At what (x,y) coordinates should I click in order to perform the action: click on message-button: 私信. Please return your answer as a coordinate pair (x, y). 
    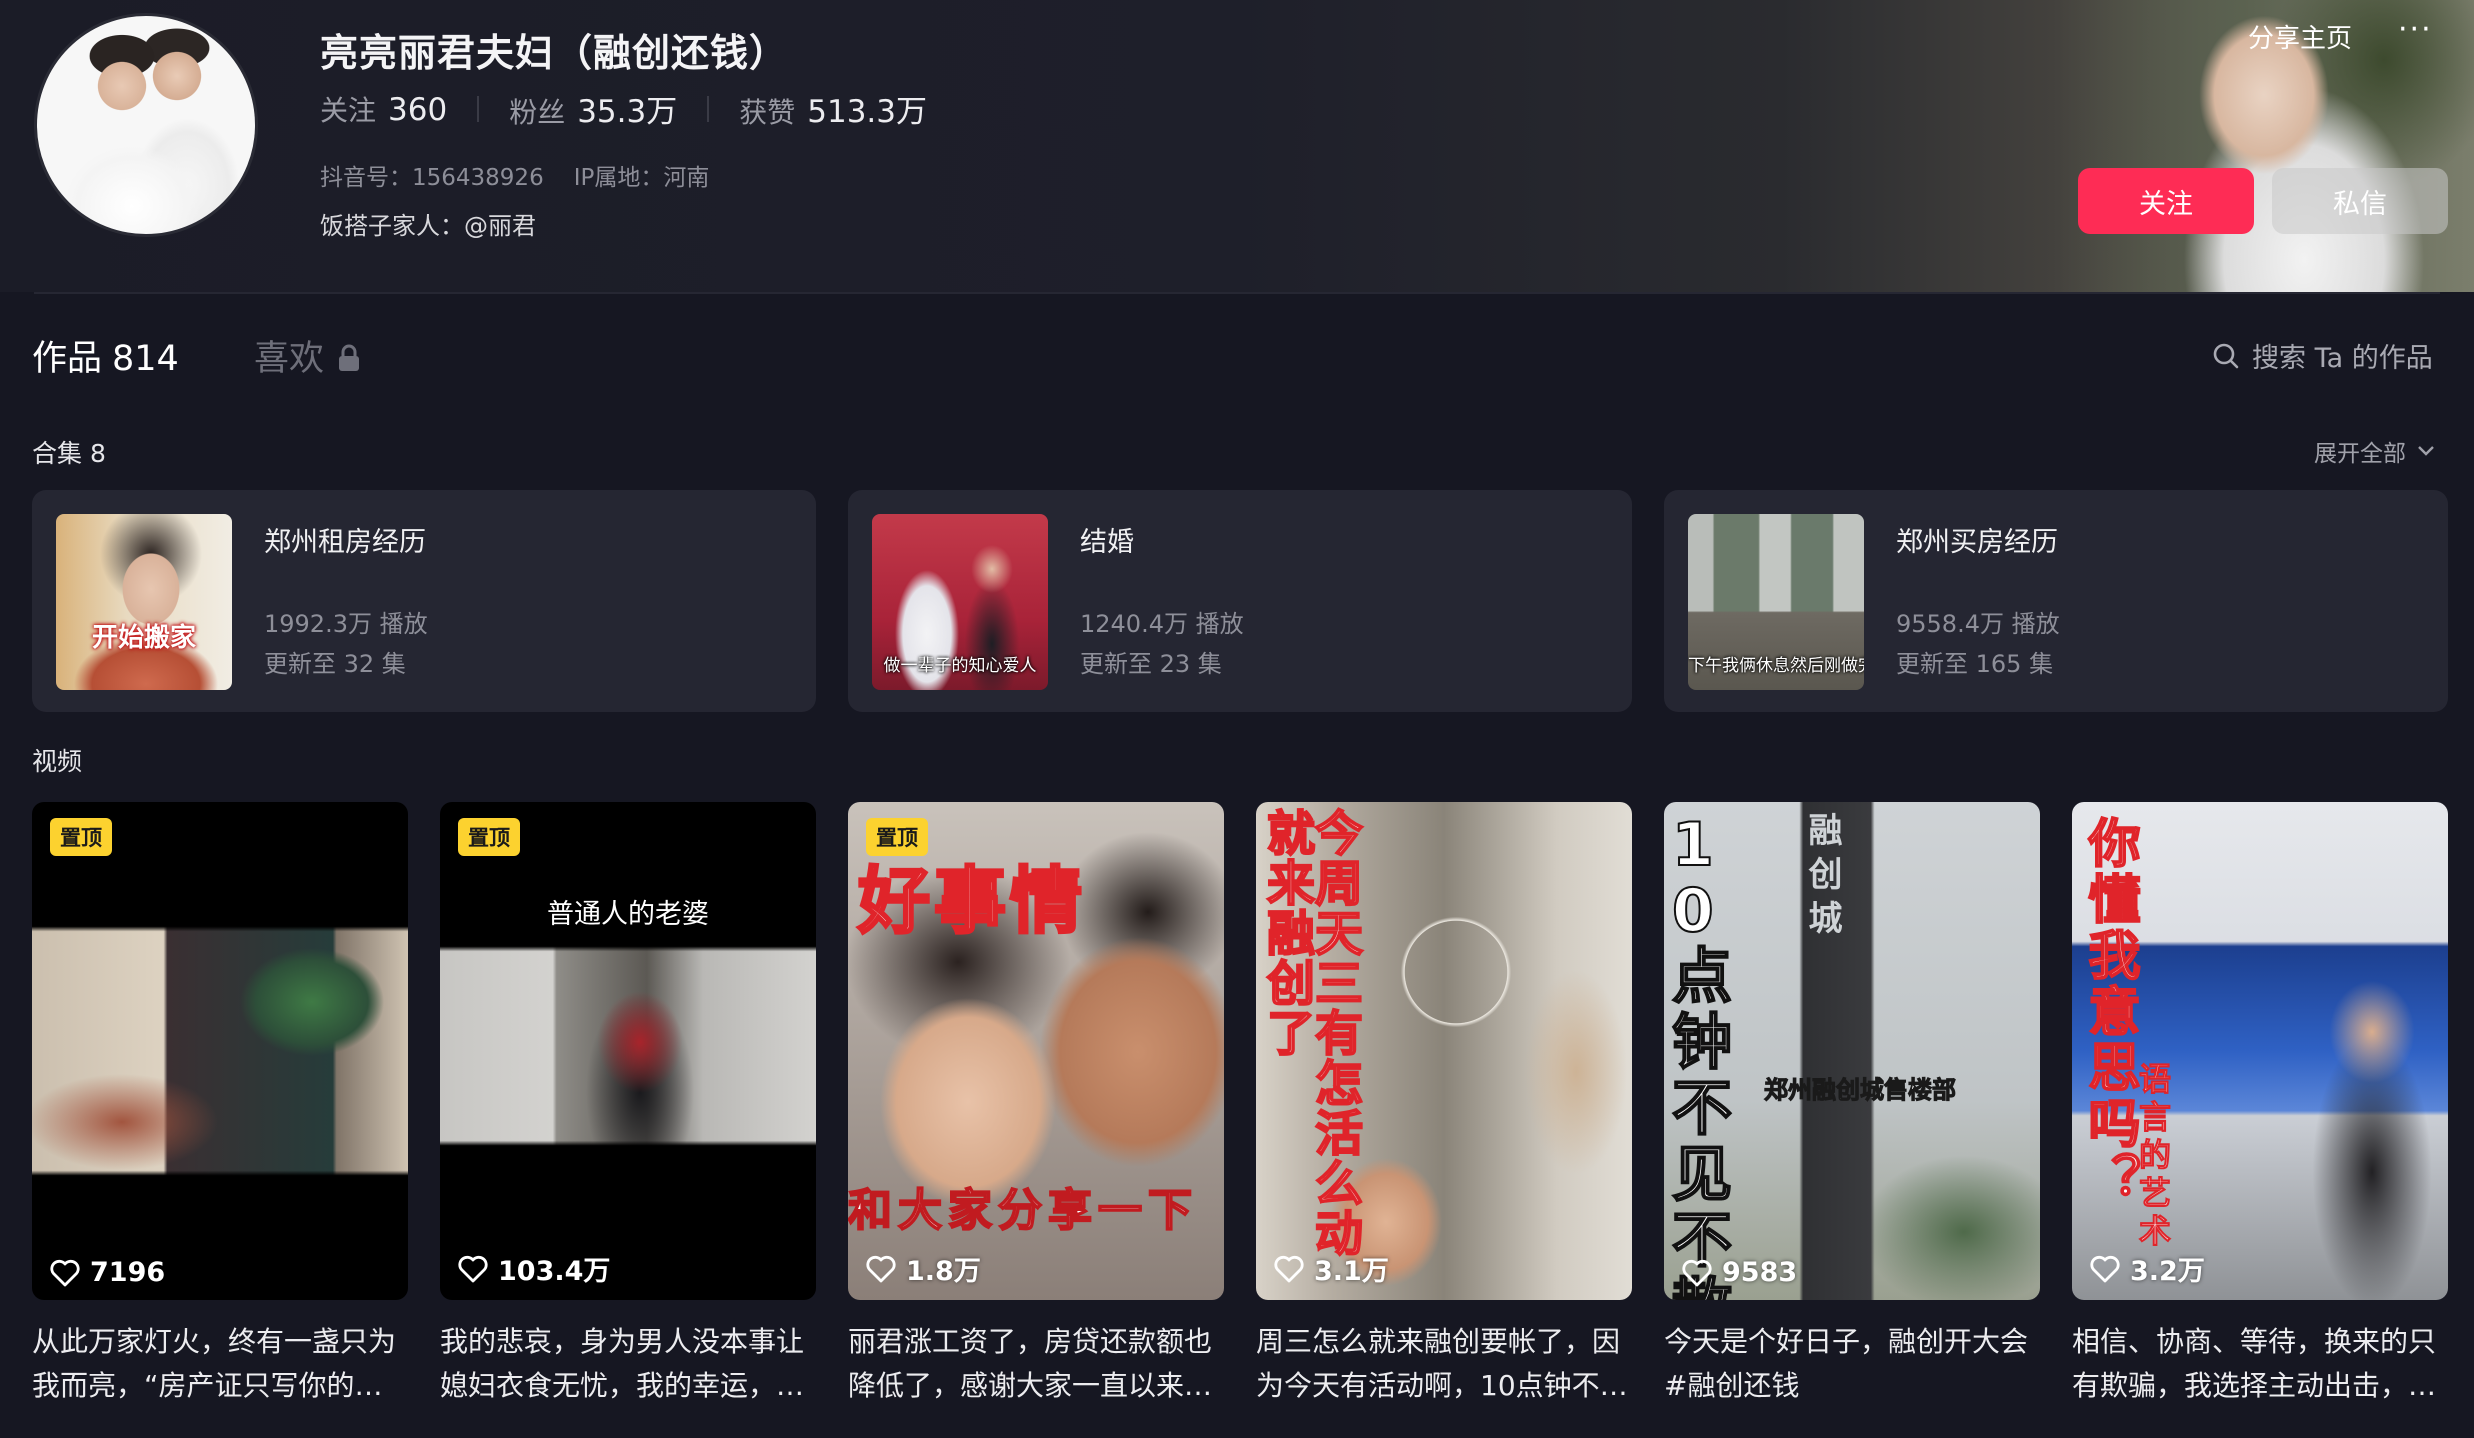
    Looking at the image, I should click on (2360, 201).